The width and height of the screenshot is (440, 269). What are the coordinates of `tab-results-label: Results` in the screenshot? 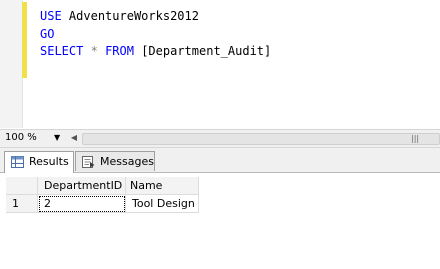 It's located at (49, 161).